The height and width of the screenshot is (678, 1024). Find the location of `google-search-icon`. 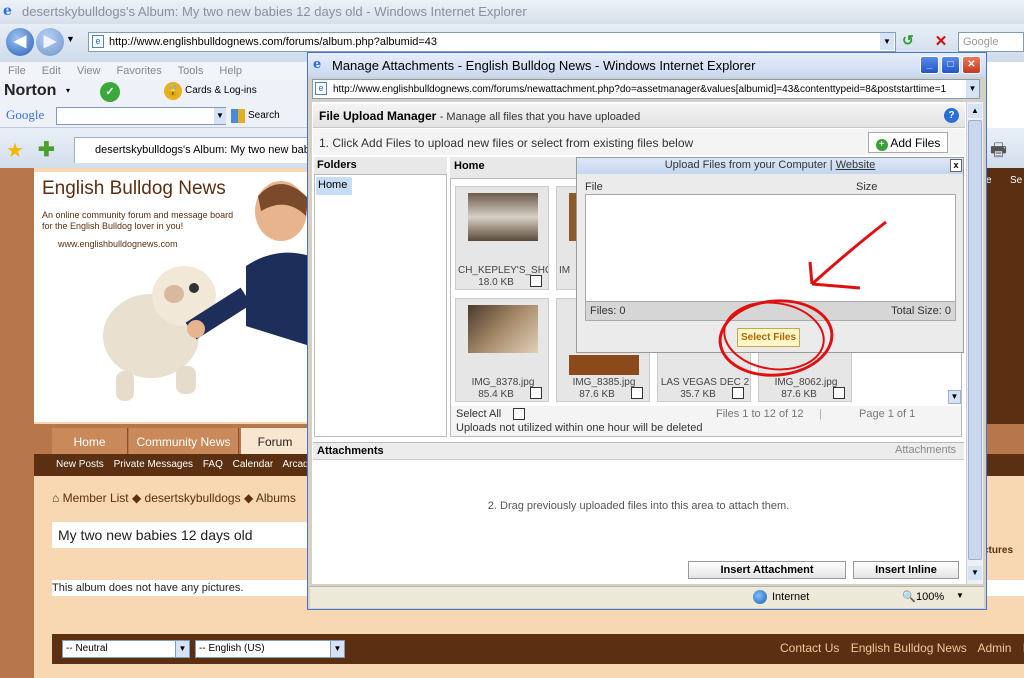

google-search-icon is located at coordinates (238, 116).